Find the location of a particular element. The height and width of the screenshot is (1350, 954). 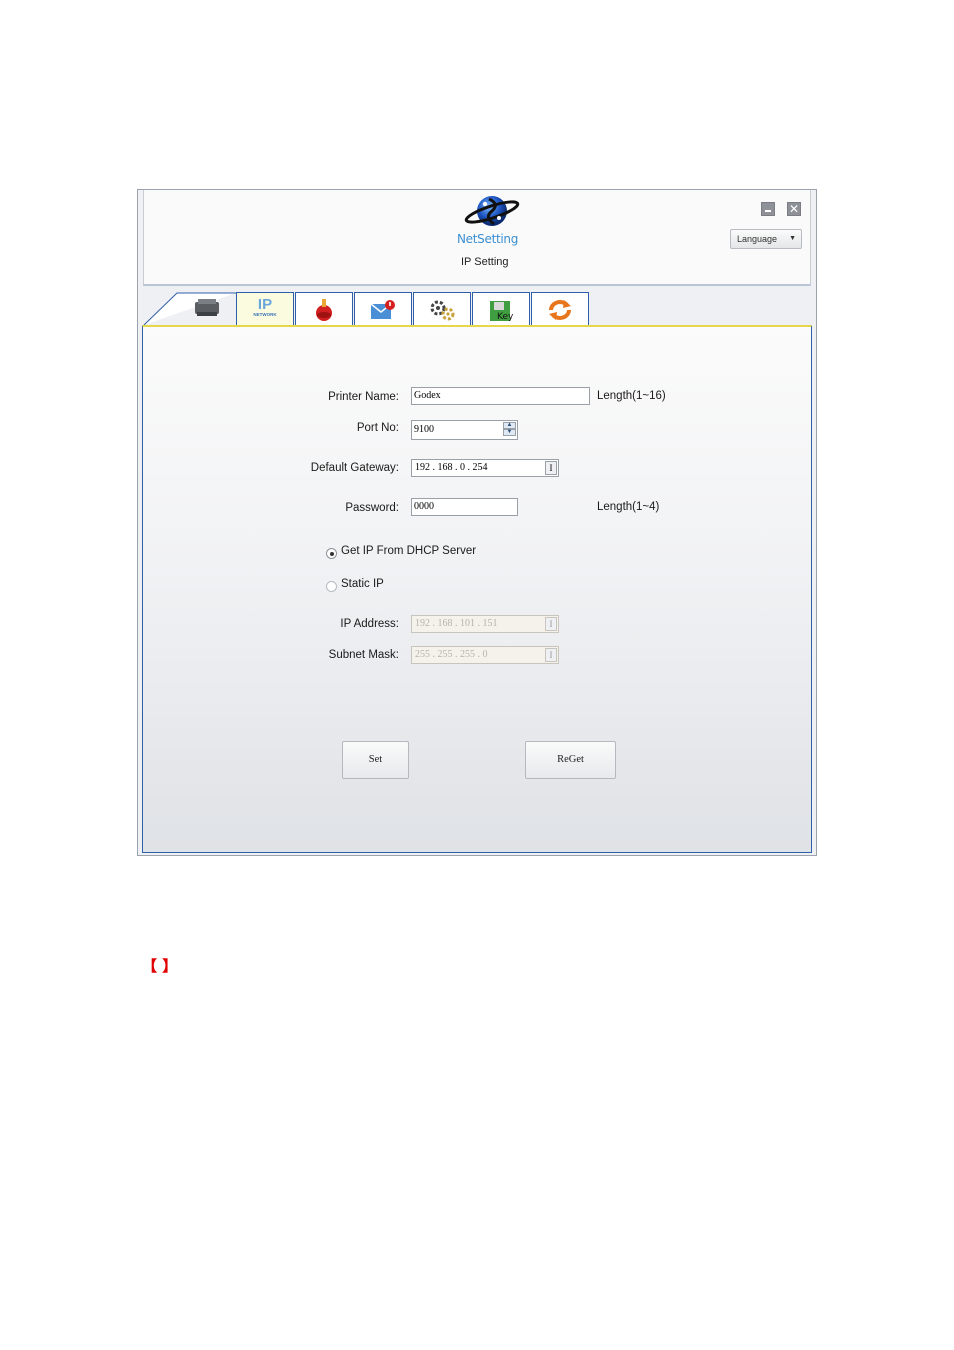

spin-down-icon: ▼ is located at coordinates (509, 432).